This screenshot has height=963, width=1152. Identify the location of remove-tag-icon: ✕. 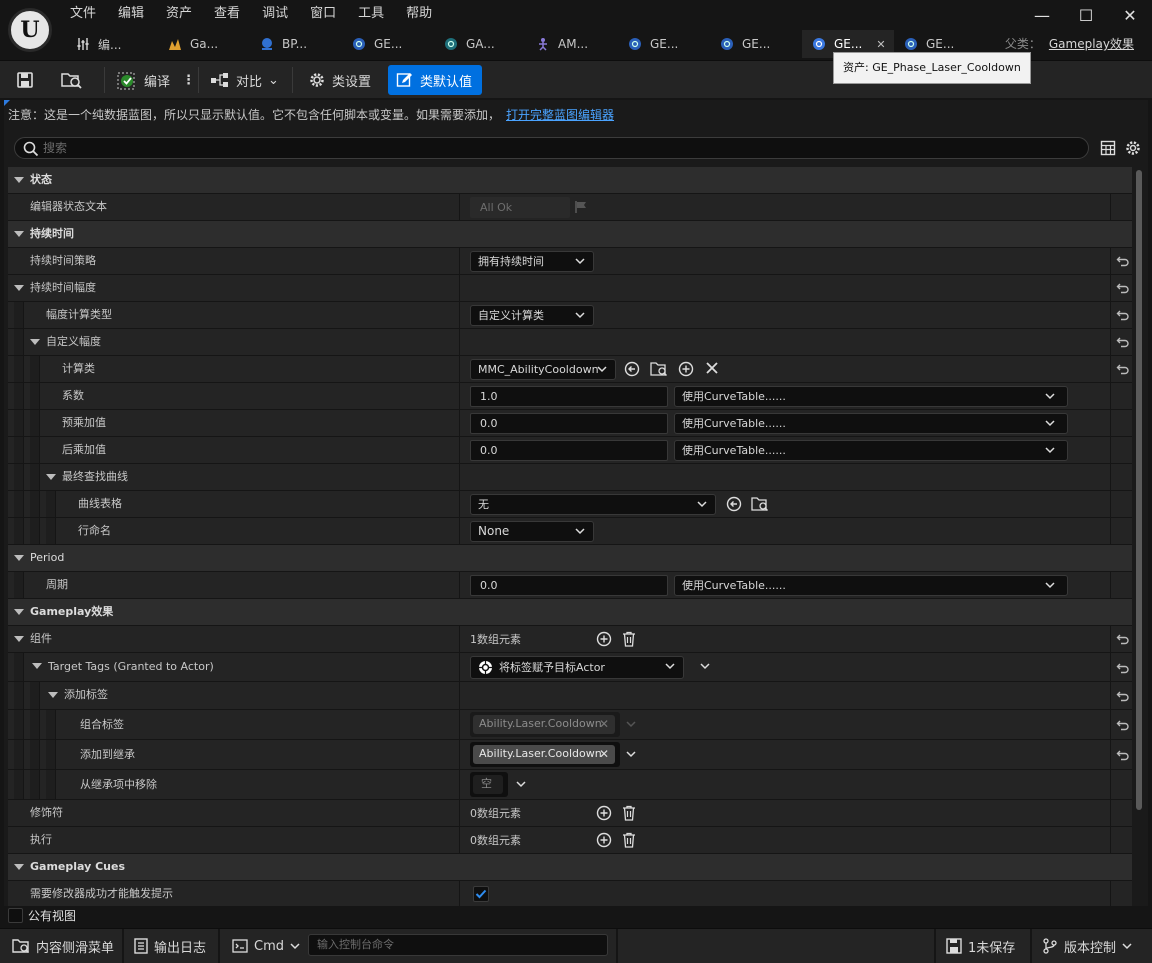
(604, 754).